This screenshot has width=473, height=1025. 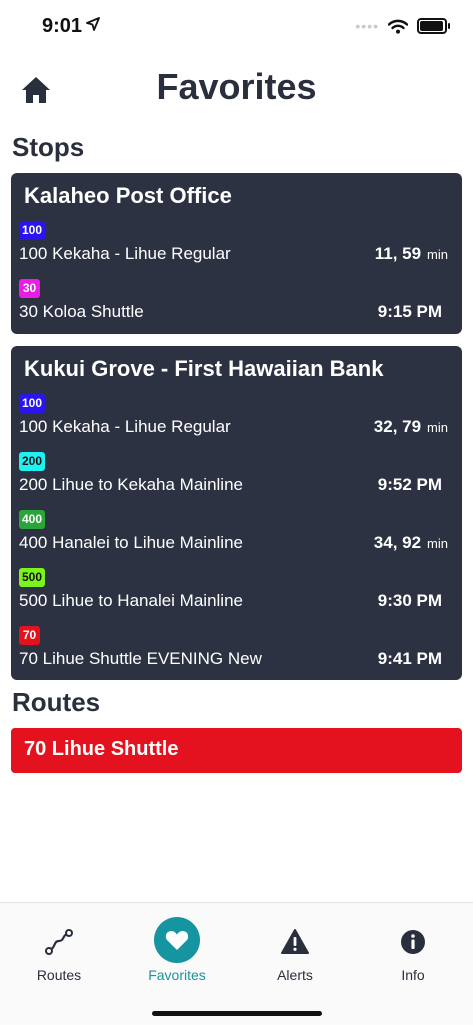 What do you see at coordinates (398, 253) in the screenshot?
I see `arrival-value: 11, 59` at bounding box center [398, 253].